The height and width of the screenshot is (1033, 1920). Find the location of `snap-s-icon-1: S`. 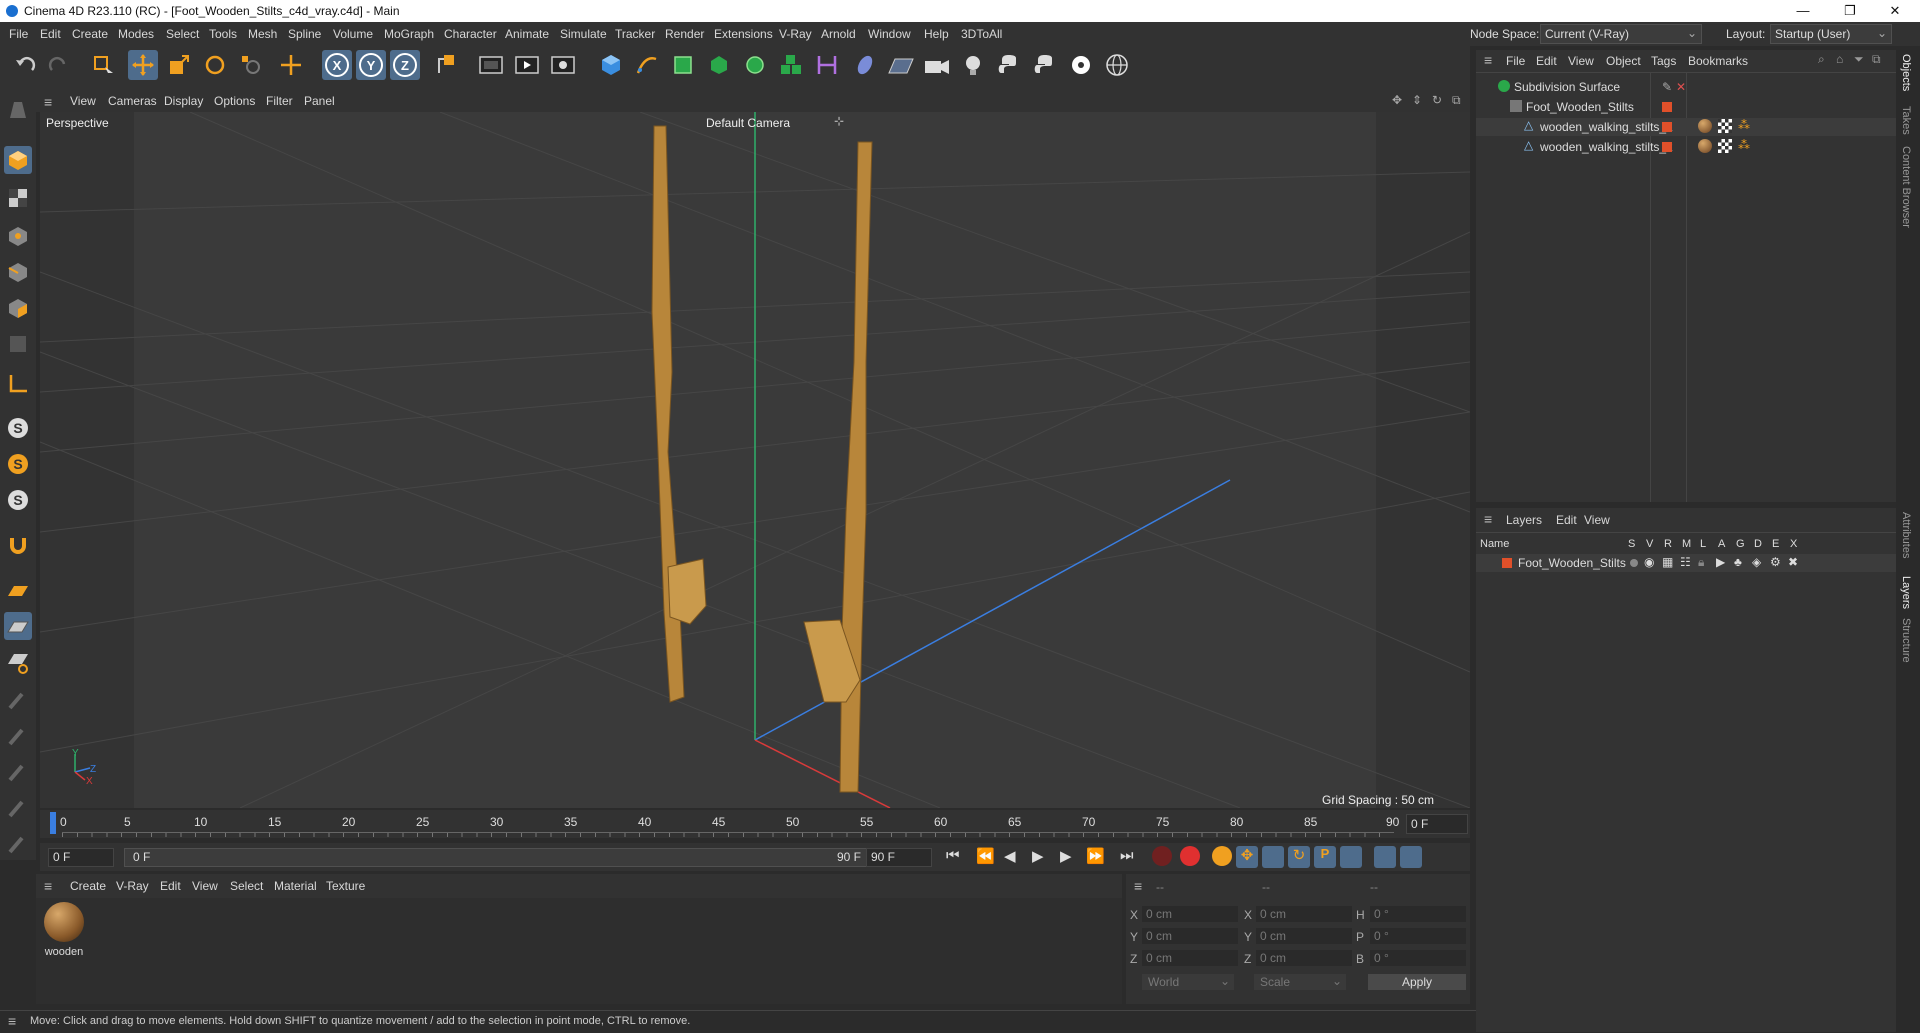

snap-s-icon-1: S is located at coordinates (18, 428).